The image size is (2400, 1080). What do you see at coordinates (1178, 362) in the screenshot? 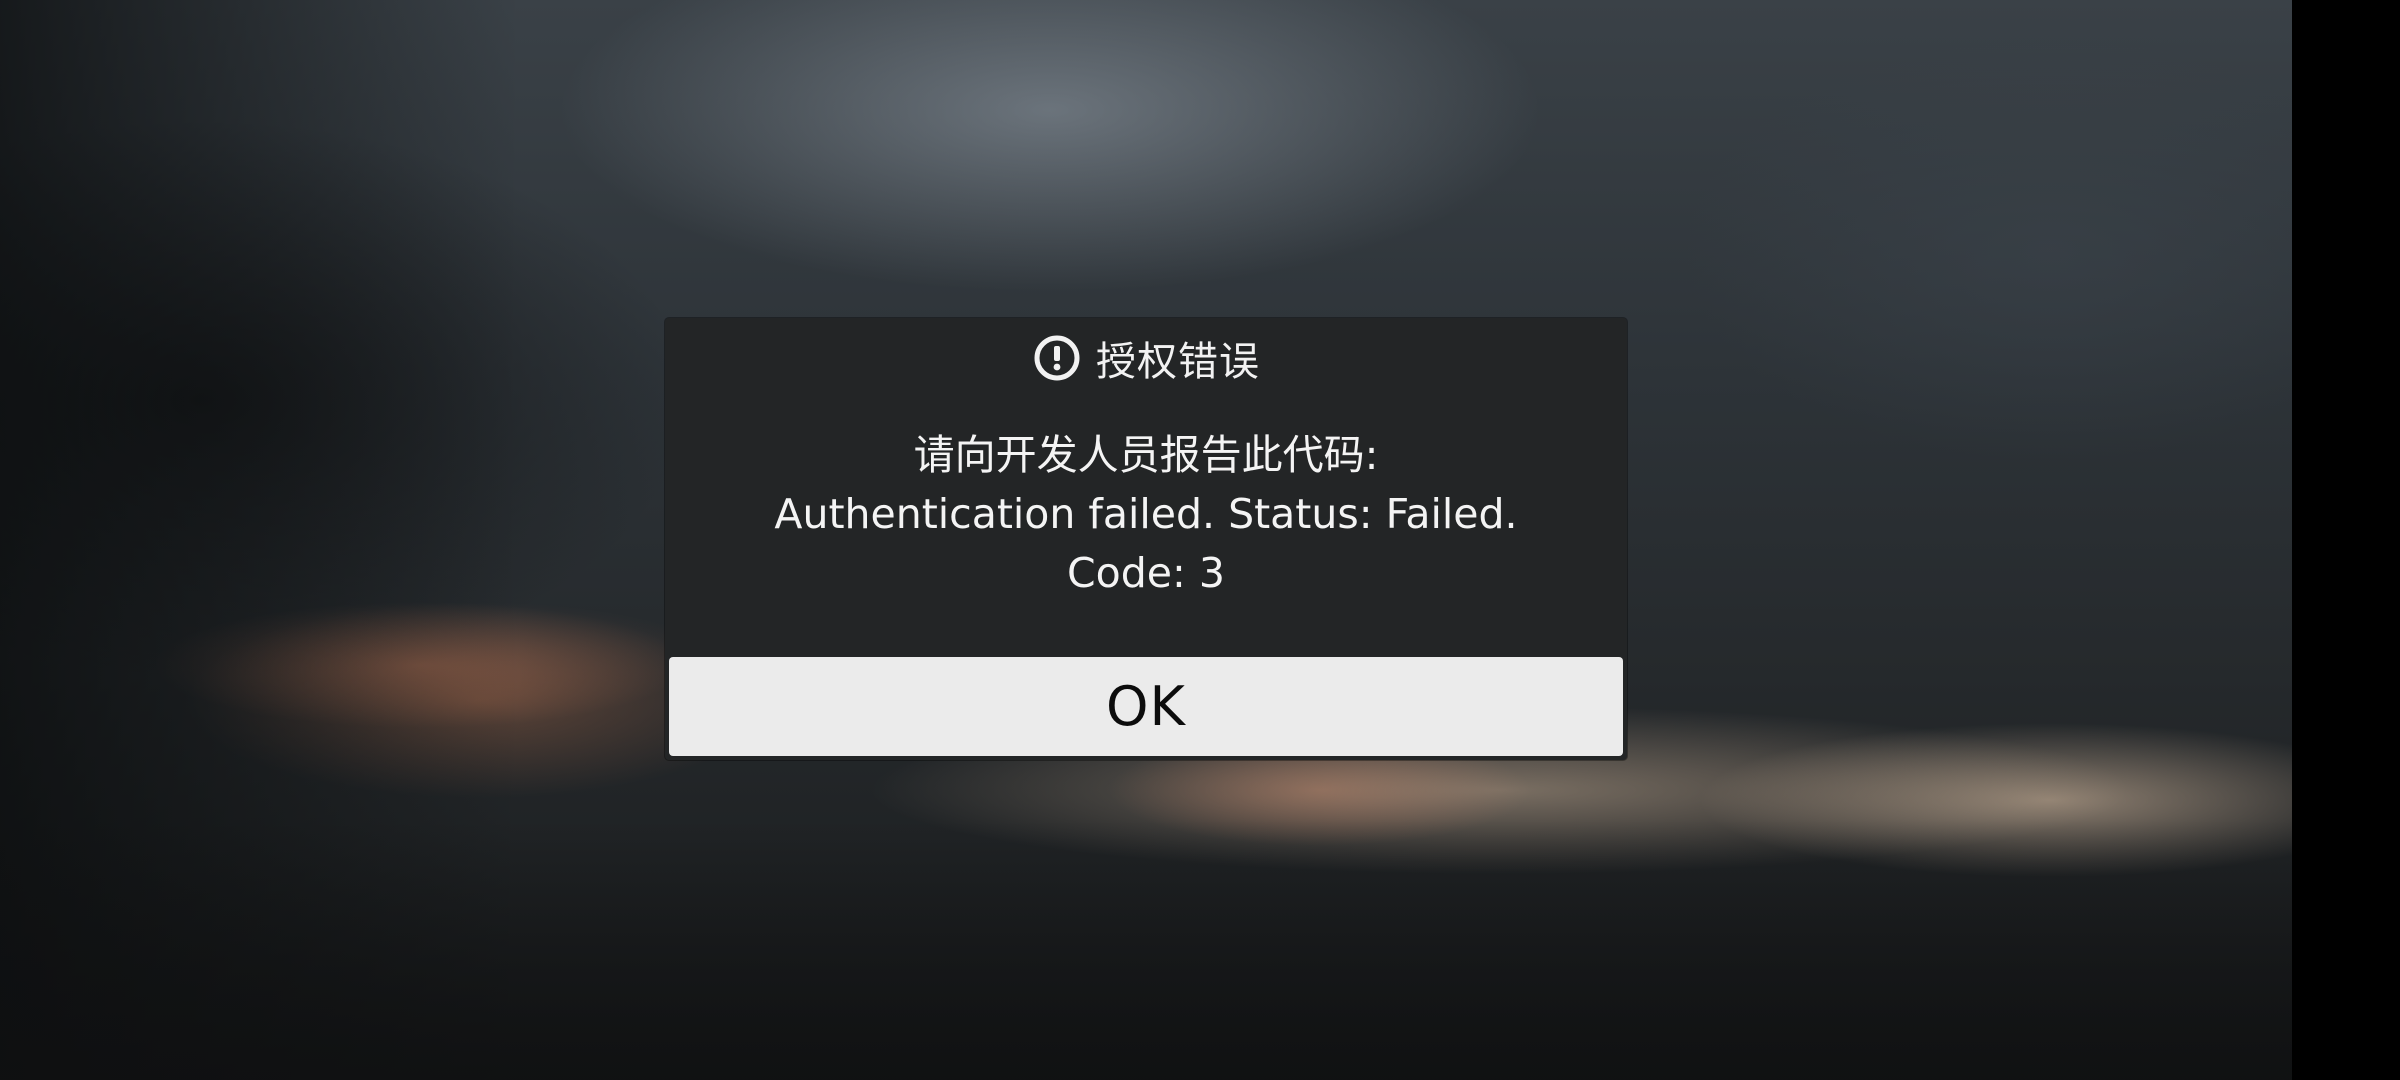
I see `dialog-title: 授权错误` at bounding box center [1178, 362].